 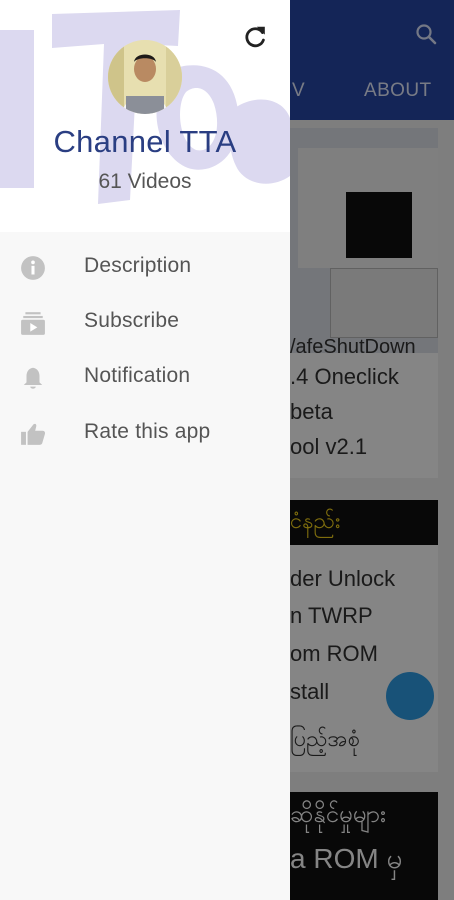 What do you see at coordinates (137, 375) in the screenshot?
I see `menu-item-label: Notification` at bounding box center [137, 375].